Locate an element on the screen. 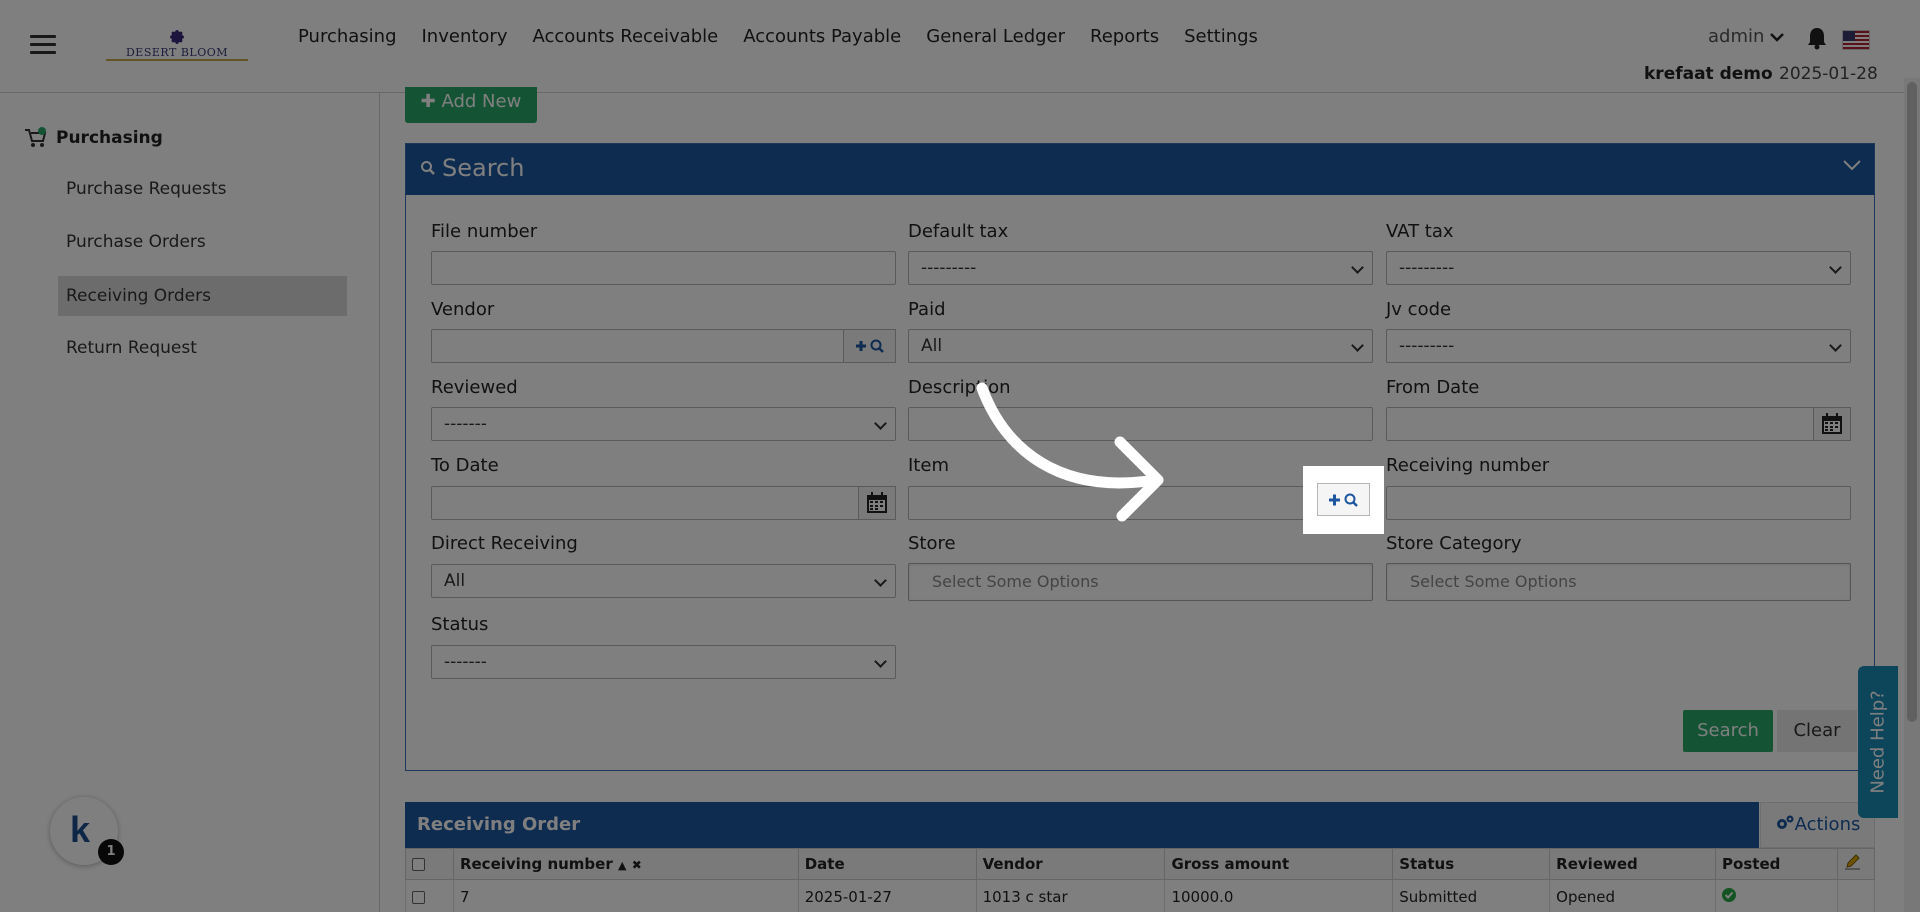  nav-accounts-receivable: Accounts Receivable is located at coordinates (625, 36).